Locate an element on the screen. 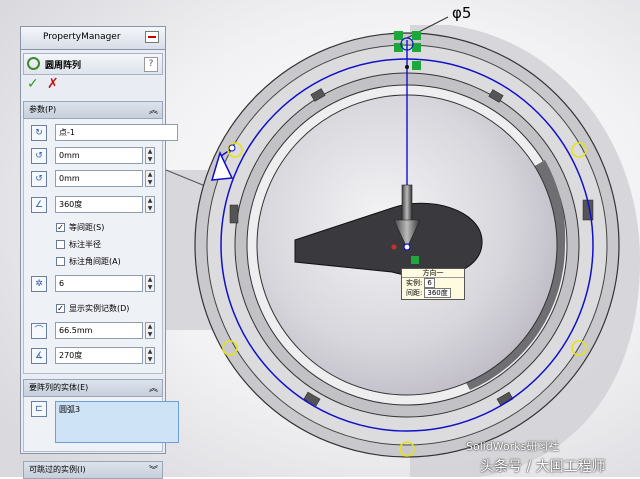  help-button: ? is located at coordinates (151, 64).